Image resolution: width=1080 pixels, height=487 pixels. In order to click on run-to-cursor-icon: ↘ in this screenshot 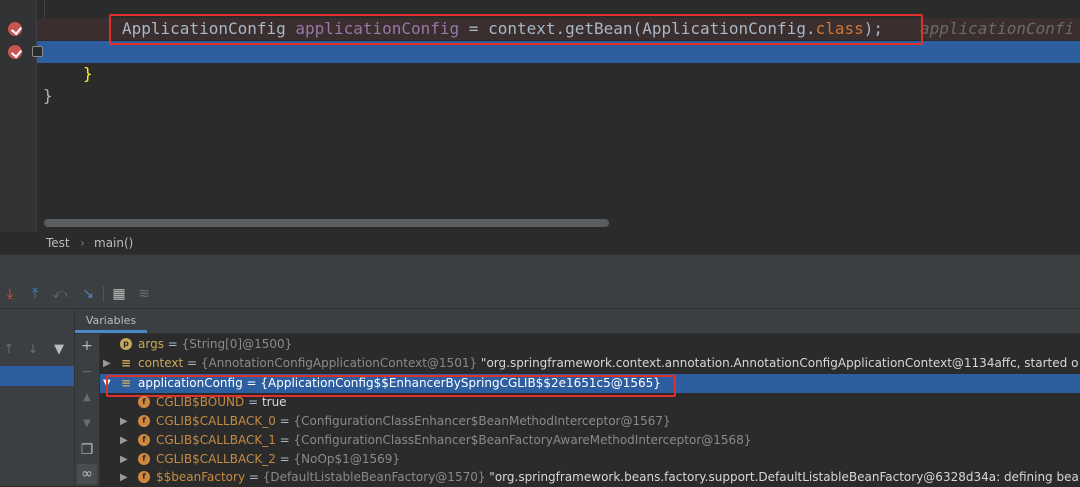, I will do `click(88, 294)`.